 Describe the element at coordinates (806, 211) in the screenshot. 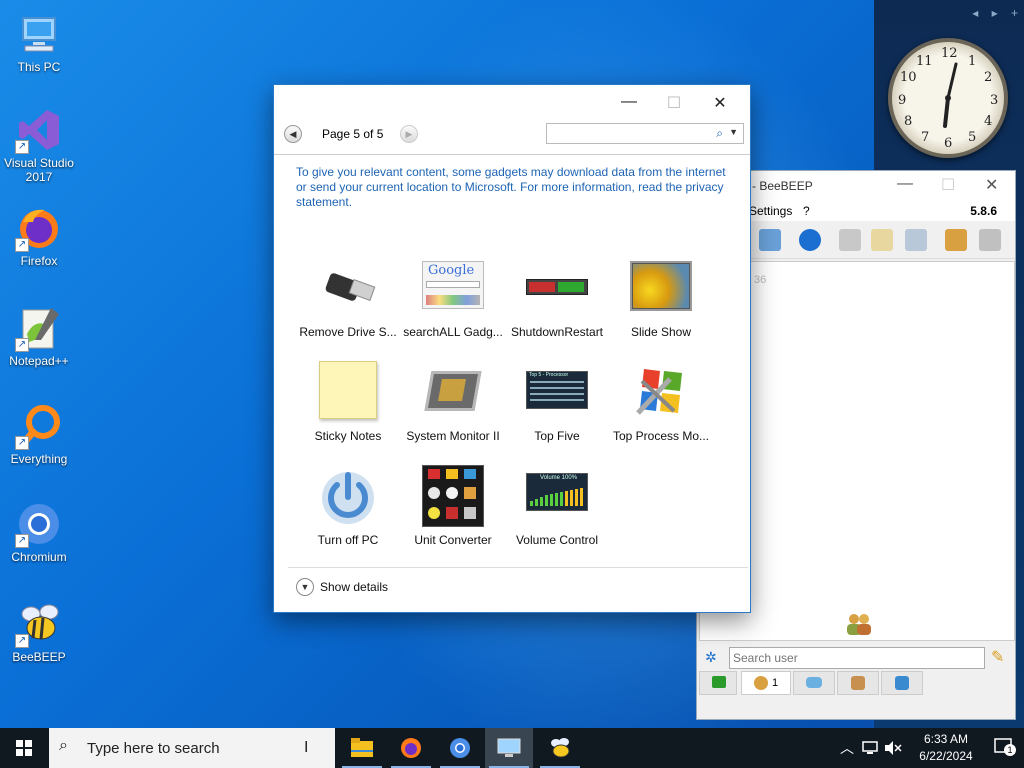

I see `menu-help: ?` at that location.